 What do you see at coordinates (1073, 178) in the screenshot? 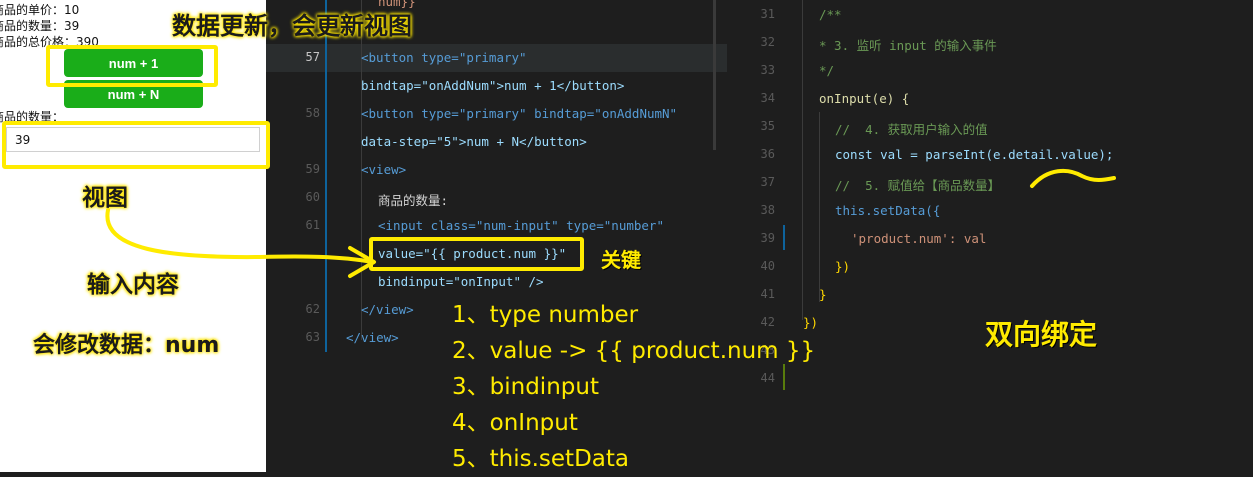
I see `squiggle-stroke` at bounding box center [1073, 178].